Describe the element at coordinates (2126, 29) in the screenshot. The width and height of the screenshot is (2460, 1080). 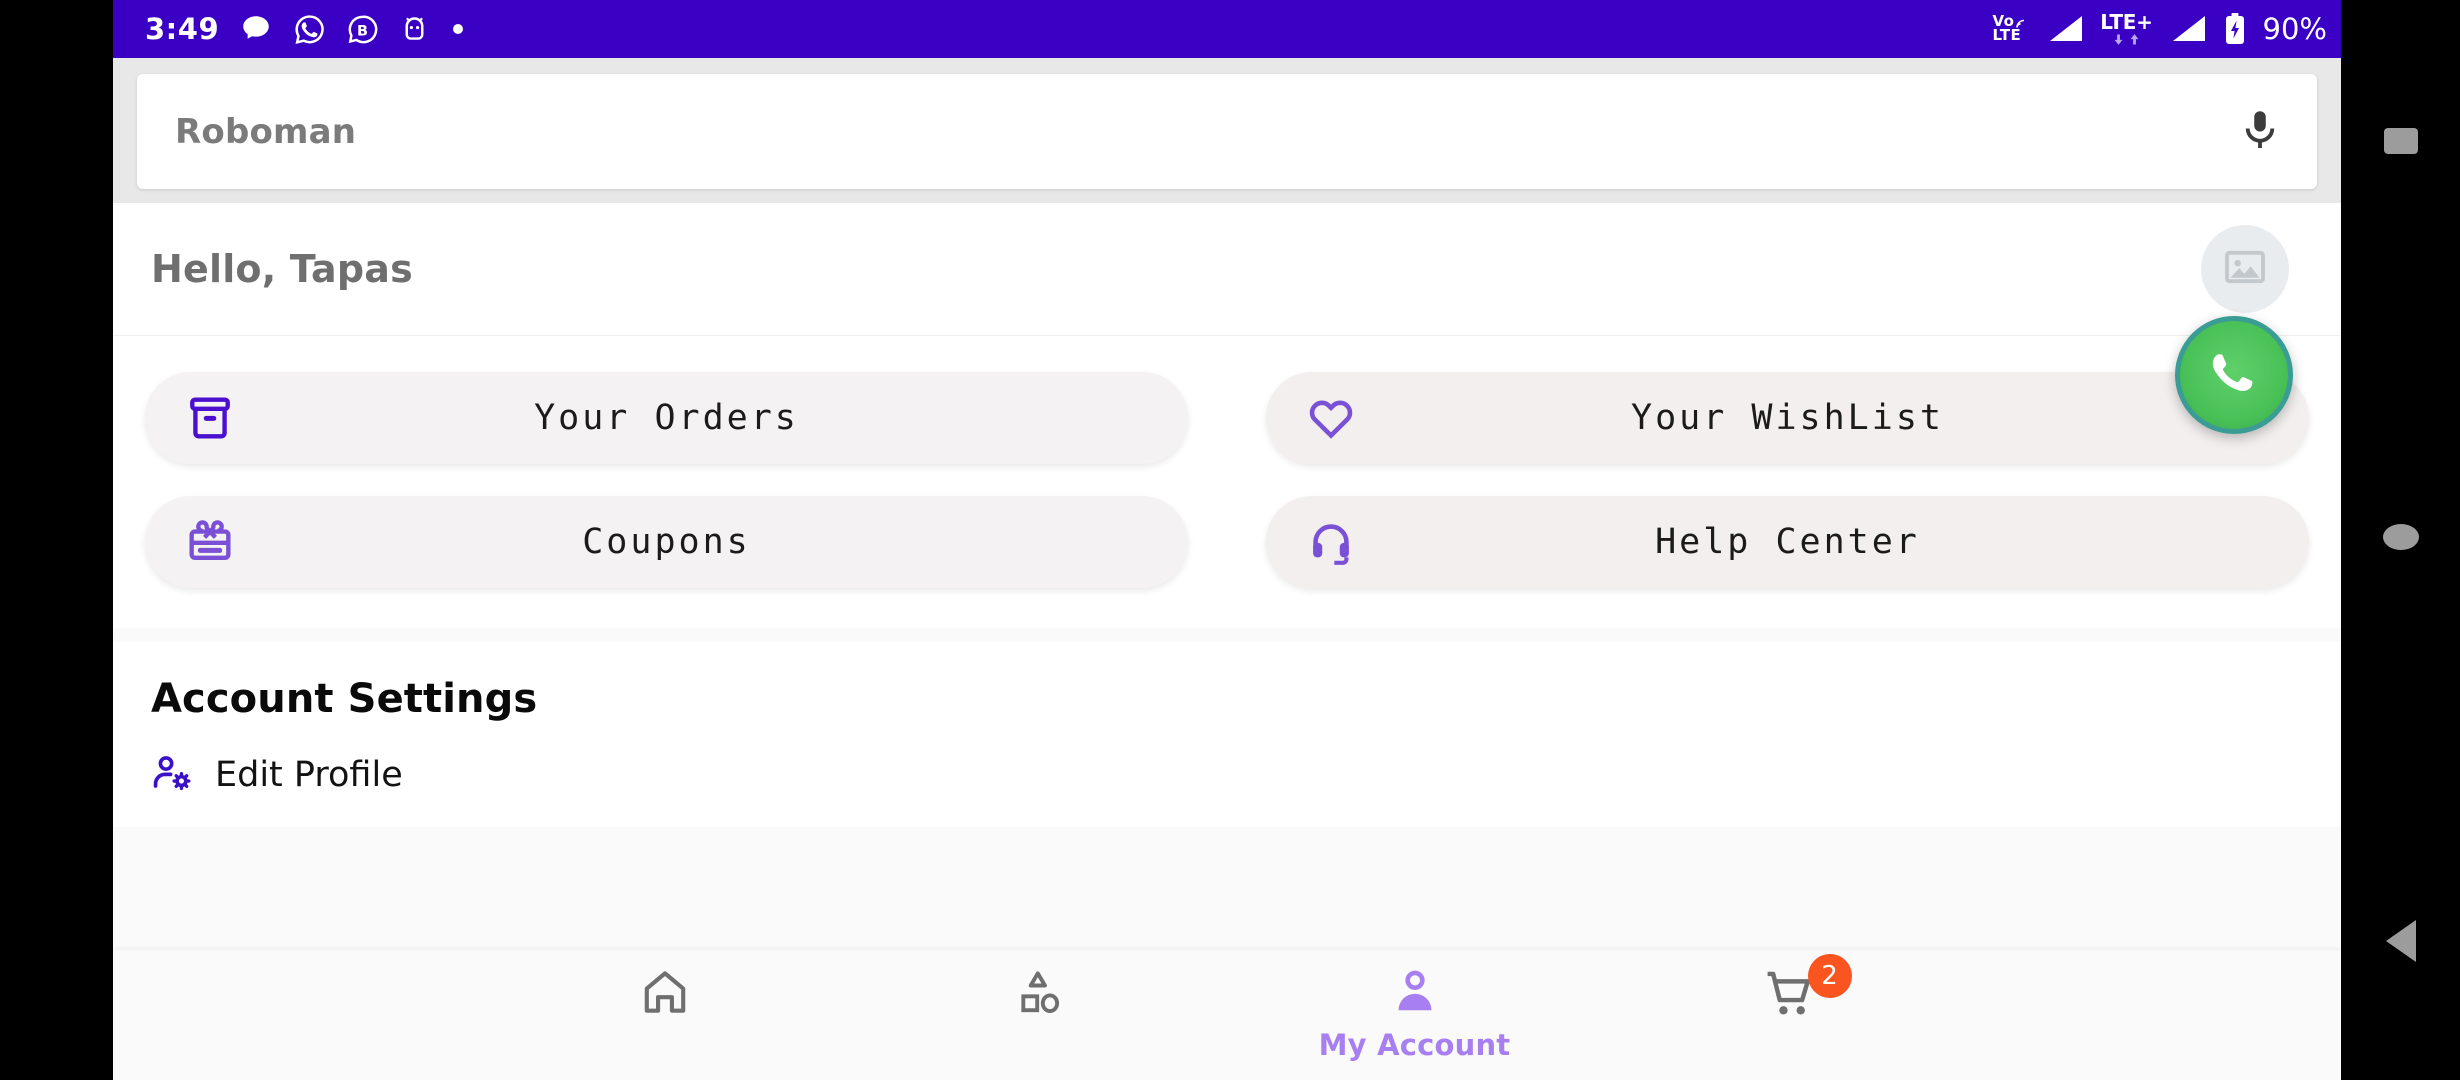
I see `network-type-icon: LTE+` at that location.